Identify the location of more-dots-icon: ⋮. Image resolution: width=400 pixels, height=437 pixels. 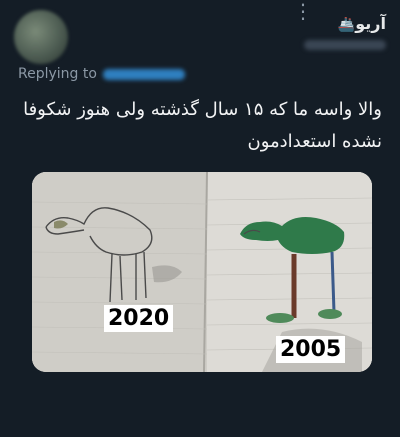
(303, 12).